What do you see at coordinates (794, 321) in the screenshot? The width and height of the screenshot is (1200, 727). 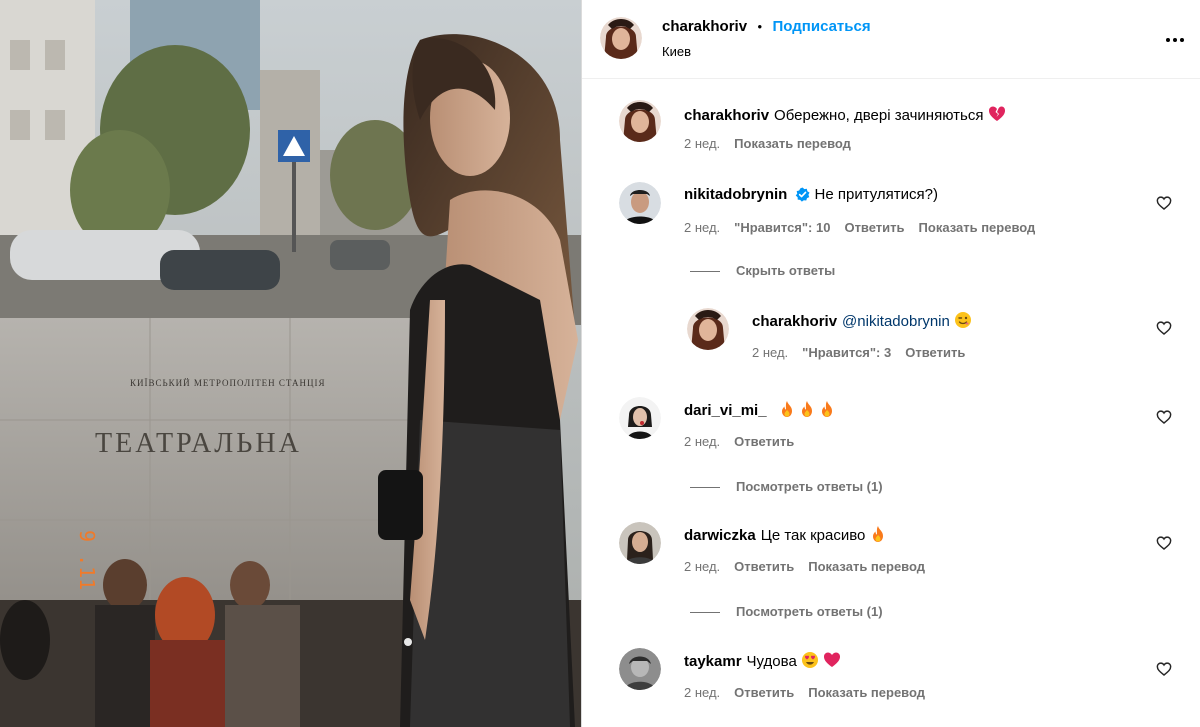 I see `reply-username: charakhoriv` at bounding box center [794, 321].